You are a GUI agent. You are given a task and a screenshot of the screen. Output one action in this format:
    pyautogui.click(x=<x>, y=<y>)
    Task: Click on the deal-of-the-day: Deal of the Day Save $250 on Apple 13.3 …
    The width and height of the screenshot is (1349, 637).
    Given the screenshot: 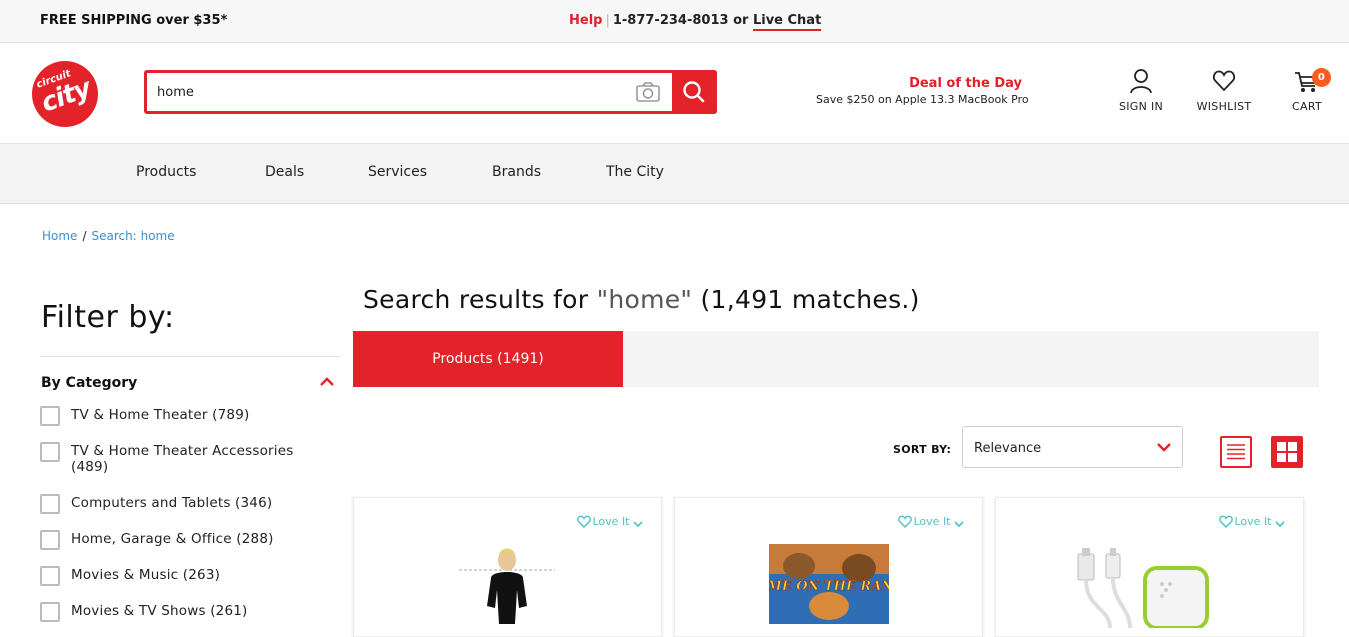 What is the action you would take?
    pyautogui.click(x=922, y=91)
    